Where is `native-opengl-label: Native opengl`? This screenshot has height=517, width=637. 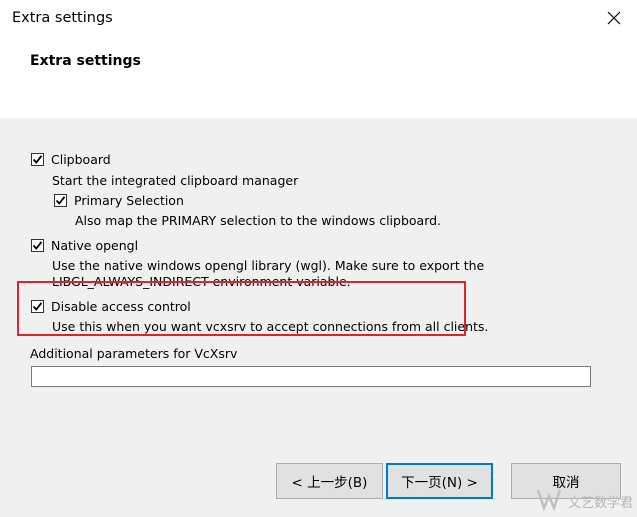 native-opengl-label: Native opengl is located at coordinates (95, 245).